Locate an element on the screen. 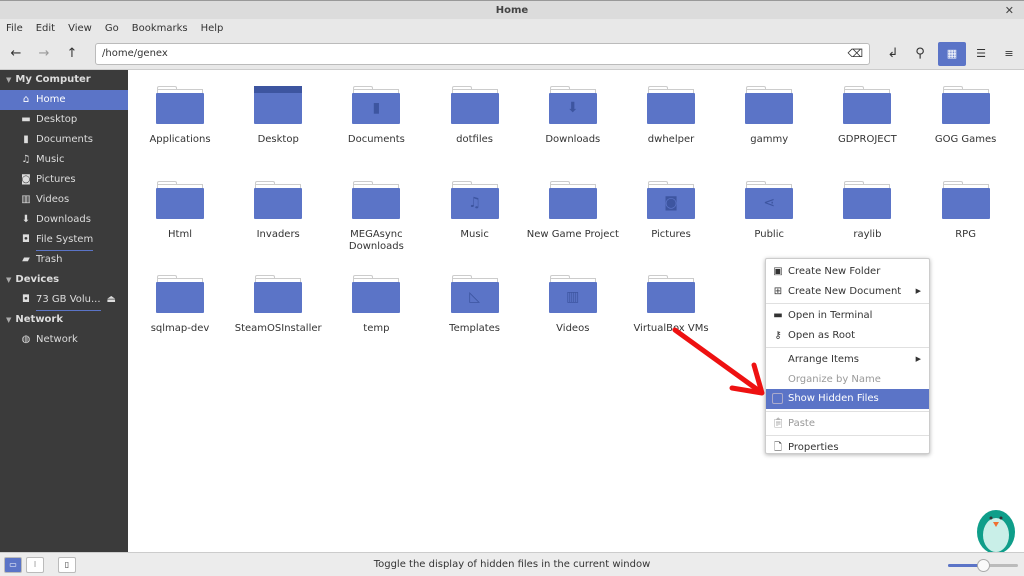 The width and height of the screenshot is (1024, 576). folder-item: temp is located at coordinates (376, 305).